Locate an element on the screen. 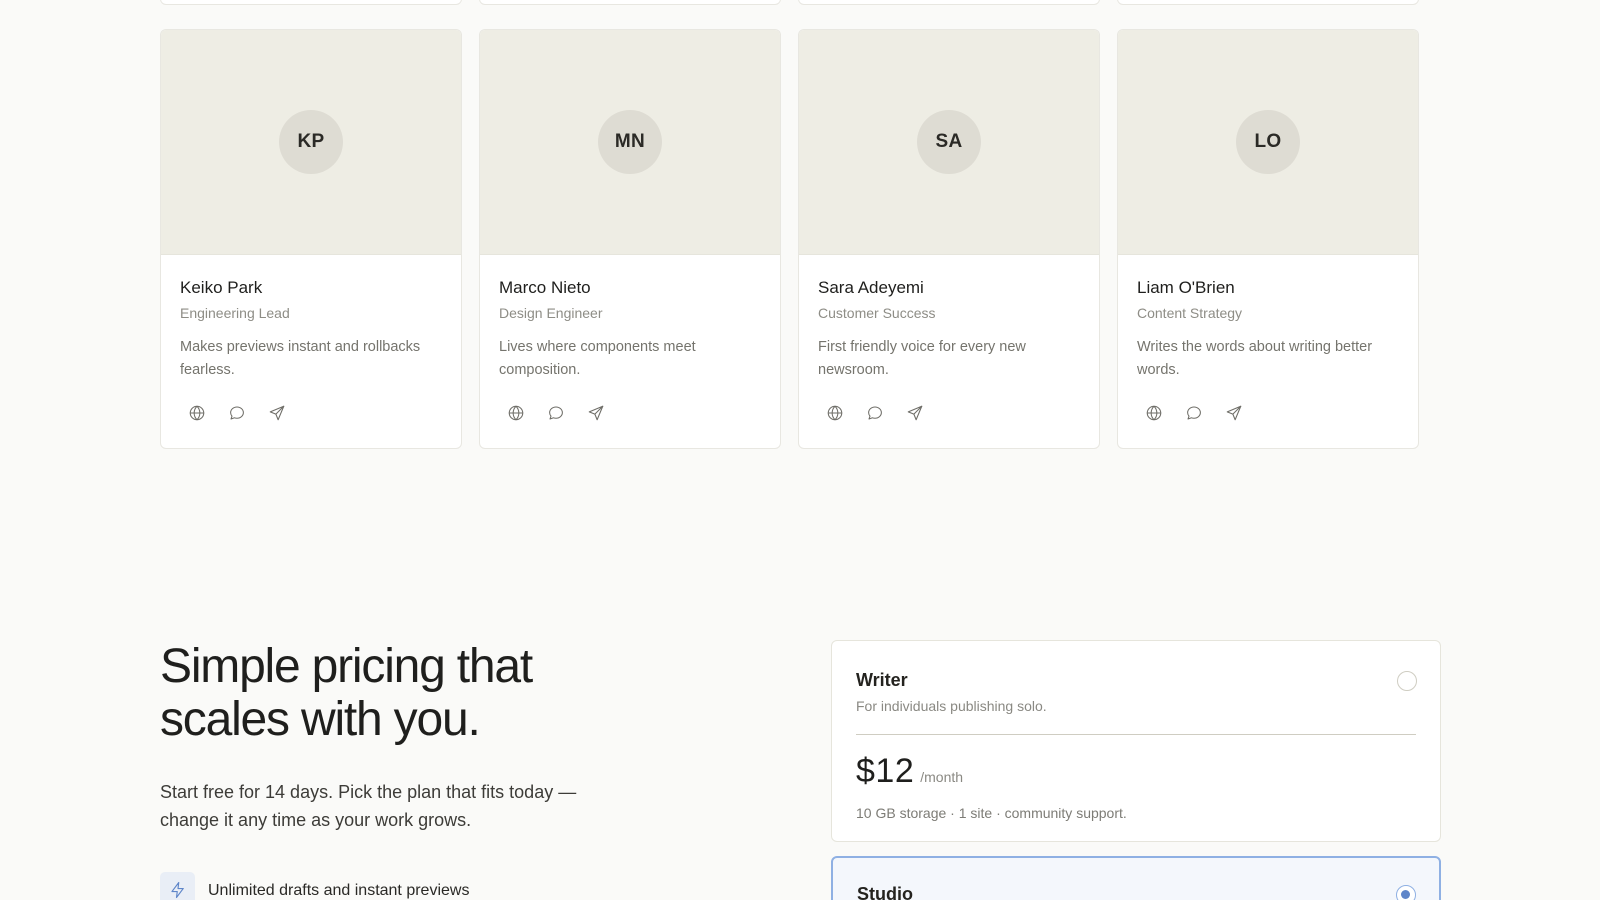  avatar: LO is located at coordinates (1268, 142).